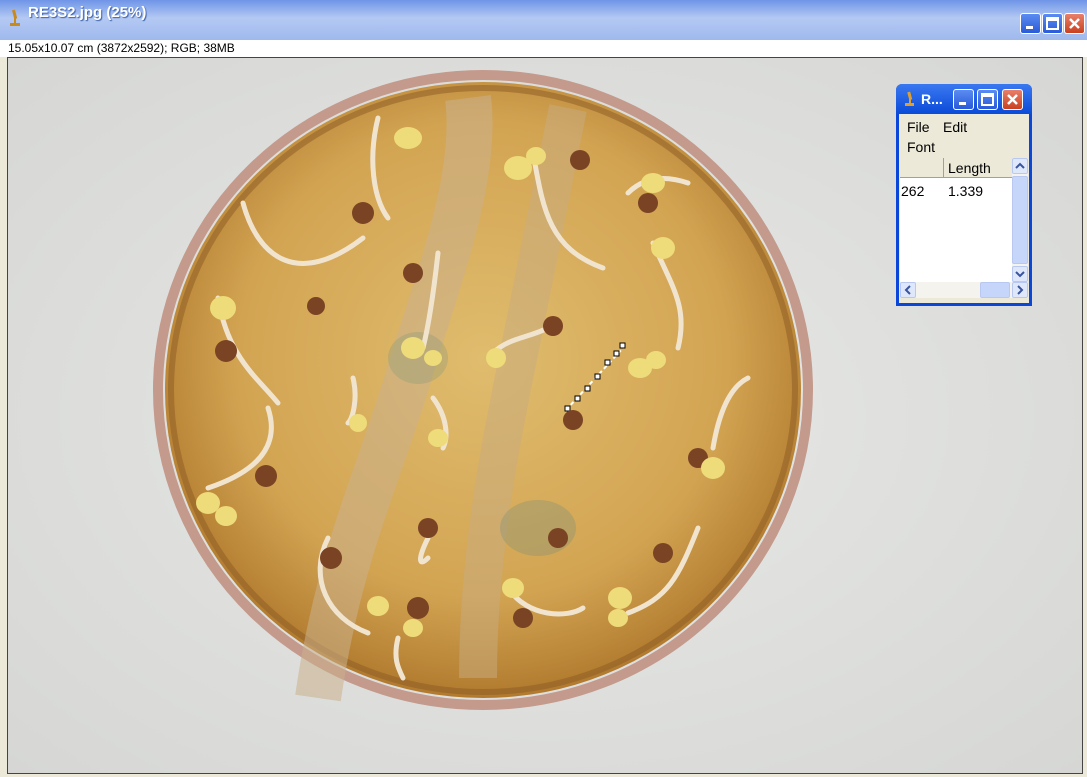 The height and width of the screenshot is (777, 1087). Describe the element at coordinates (921, 147) in the screenshot. I see `menu-font: Font` at that location.